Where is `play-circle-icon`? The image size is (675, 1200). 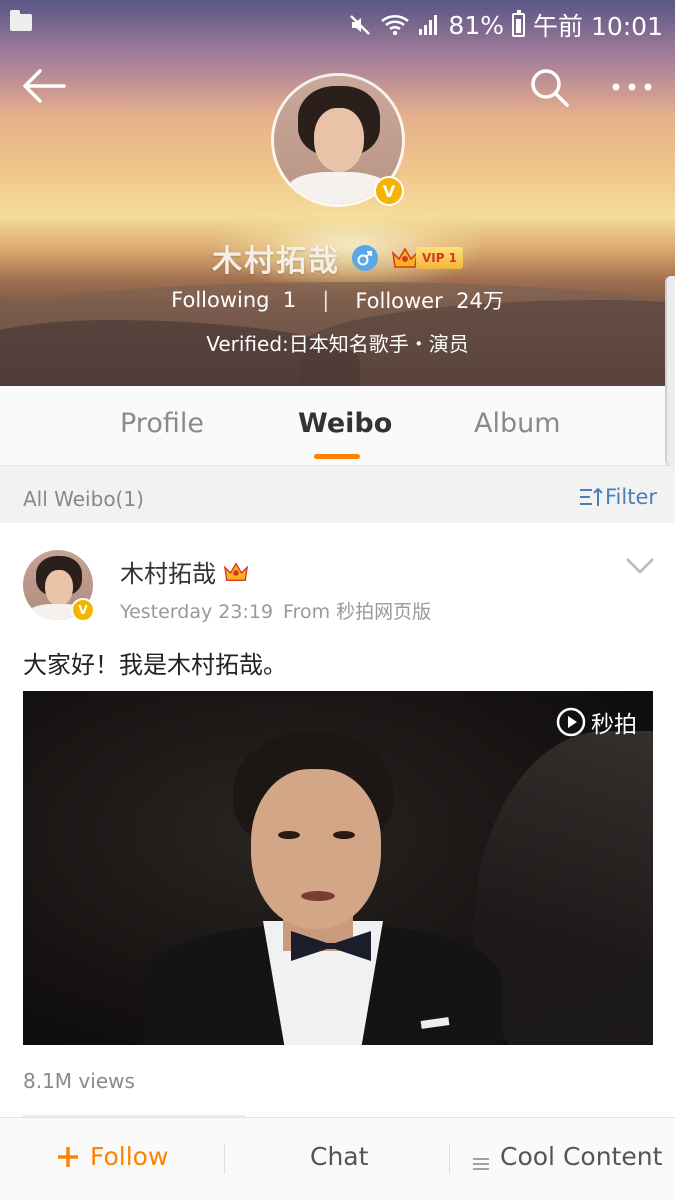 play-circle-icon is located at coordinates (571, 722).